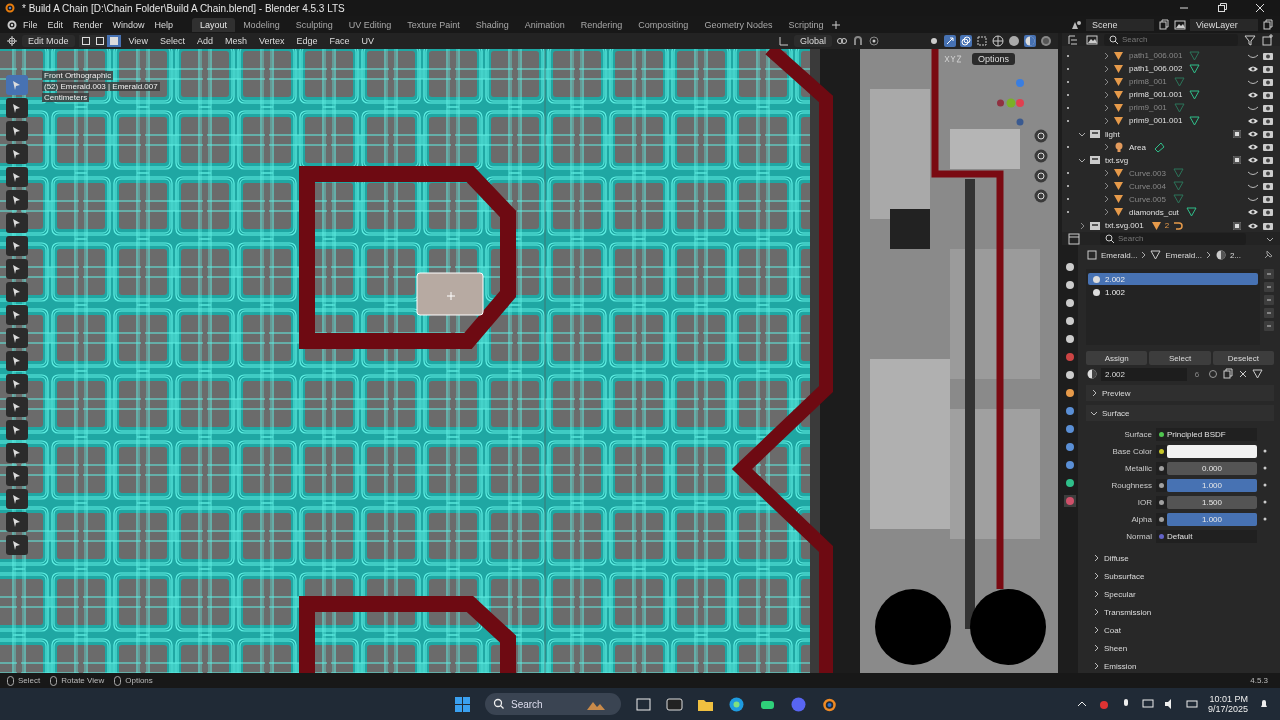 The image size is (1280, 720). Describe the element at coordinates (858, 41) in the screenshot. I see `snap-icon` at that location.